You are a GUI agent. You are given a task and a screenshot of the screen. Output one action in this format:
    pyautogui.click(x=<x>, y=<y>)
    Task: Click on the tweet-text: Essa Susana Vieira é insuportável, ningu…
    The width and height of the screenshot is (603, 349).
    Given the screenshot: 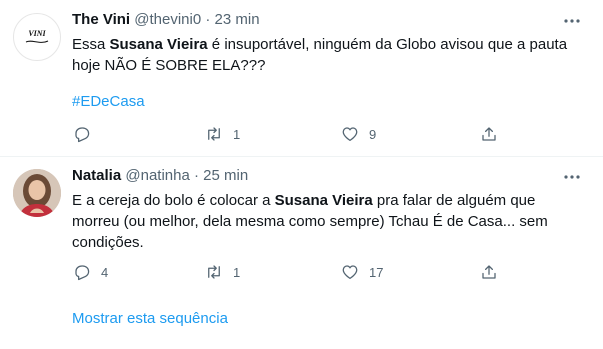 What is the action you would take?
    pyautogui.click(x=320, y=55)
    